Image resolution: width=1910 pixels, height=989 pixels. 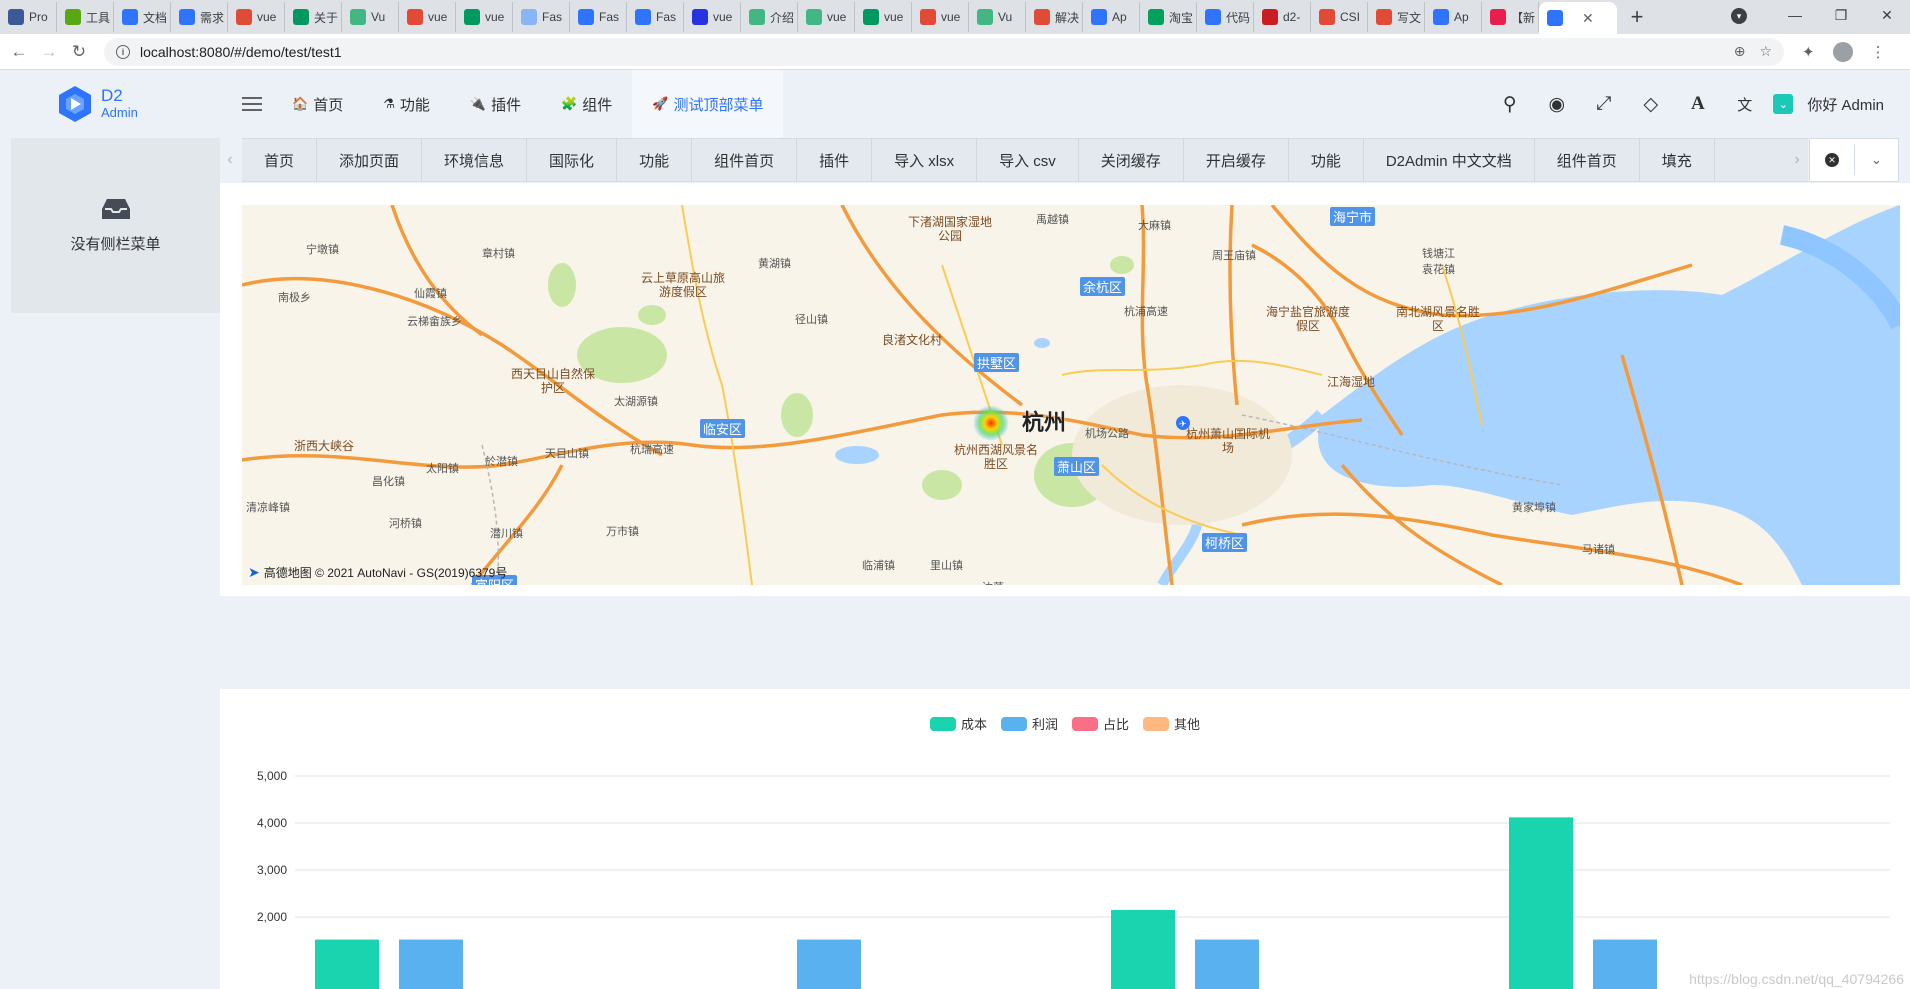 What do you see at coordinates (506, 533) in the screenshot?
I see `map-place-label: 潜川镇` at bounding box center [506, 533].